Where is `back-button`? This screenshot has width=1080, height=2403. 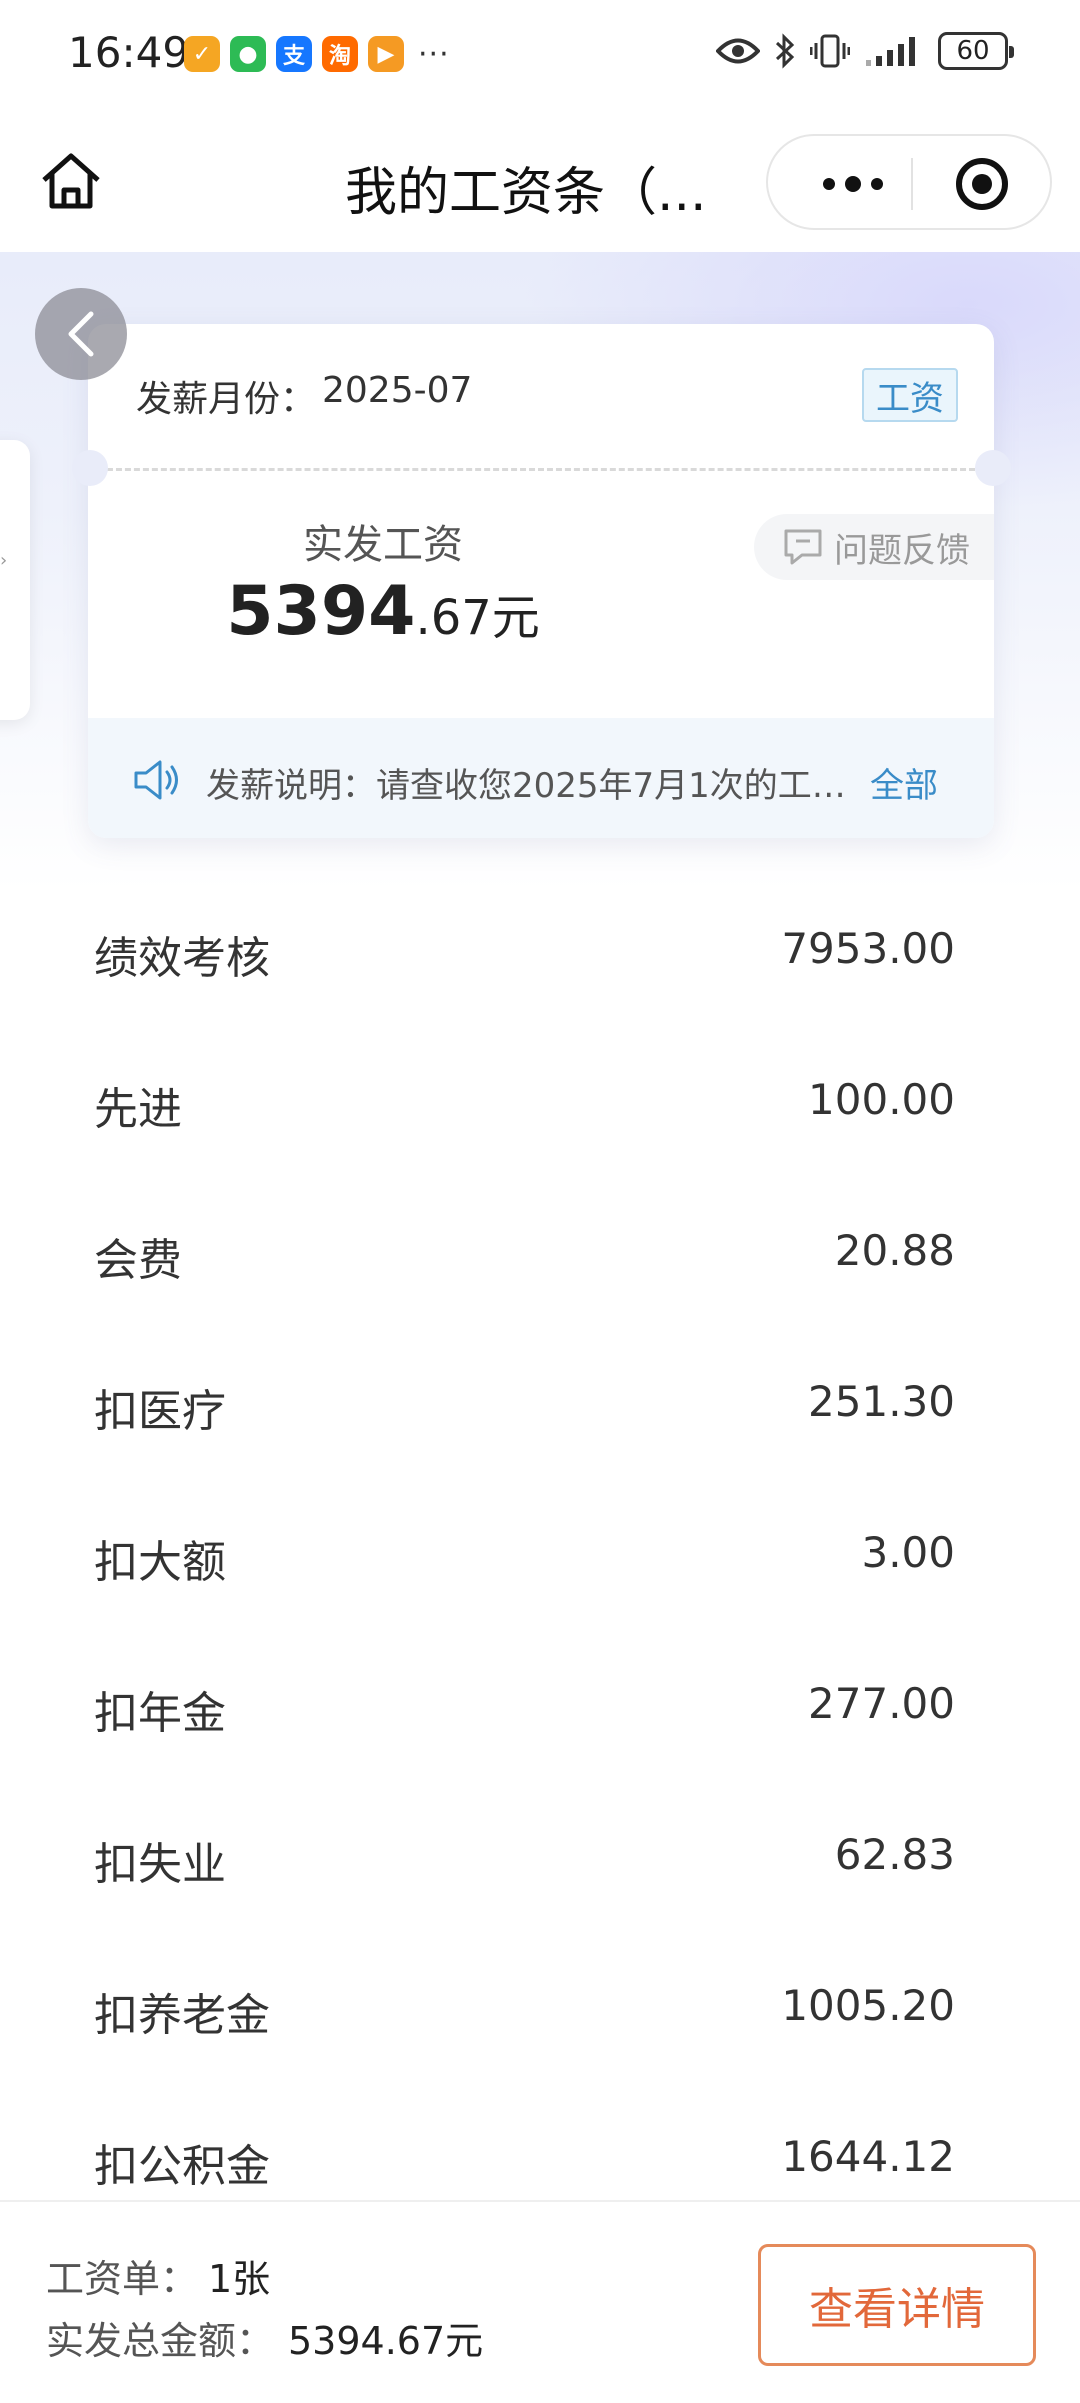 back-button is located at coordinates (81, 334).